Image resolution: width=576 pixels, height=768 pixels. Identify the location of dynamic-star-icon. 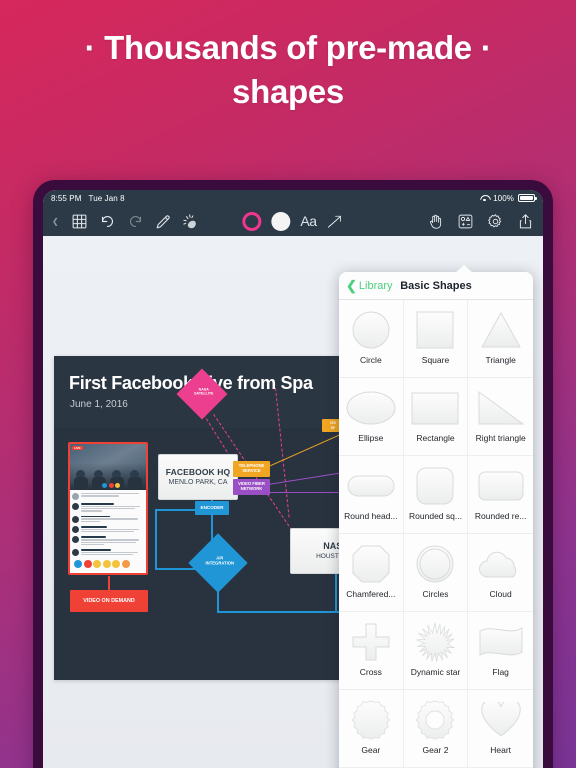
(436, 642).